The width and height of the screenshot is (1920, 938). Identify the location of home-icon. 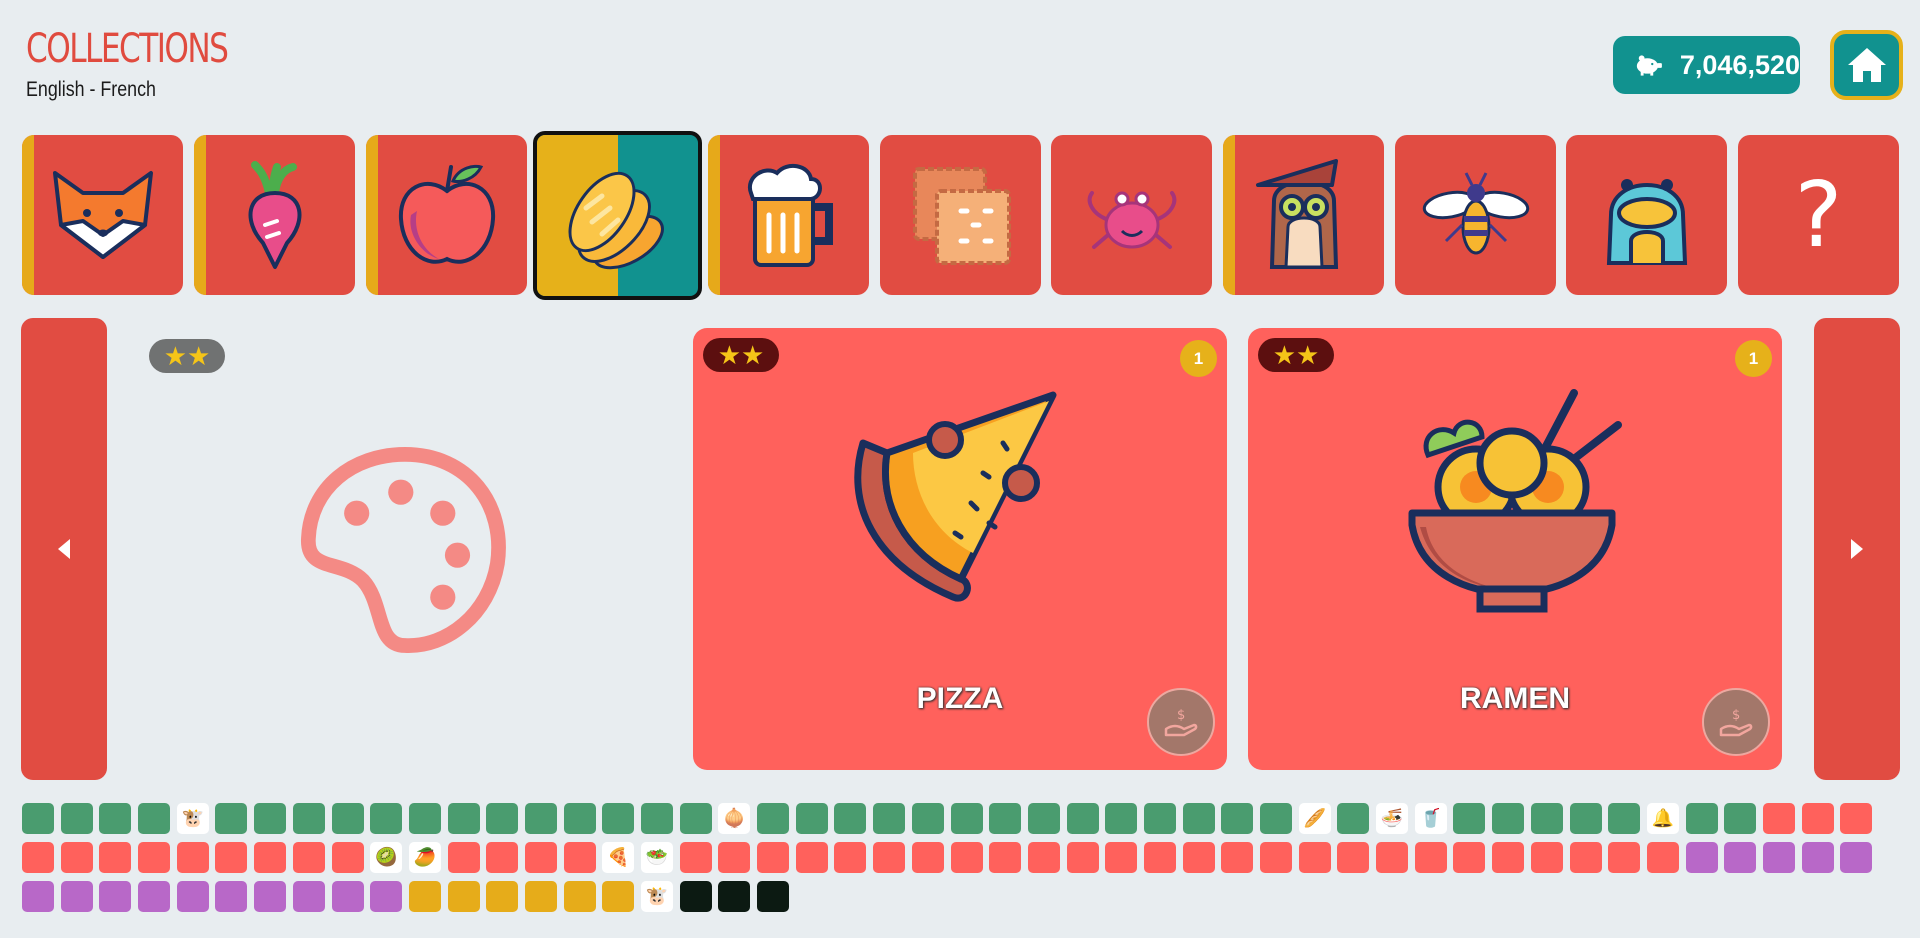
(1866, 65).